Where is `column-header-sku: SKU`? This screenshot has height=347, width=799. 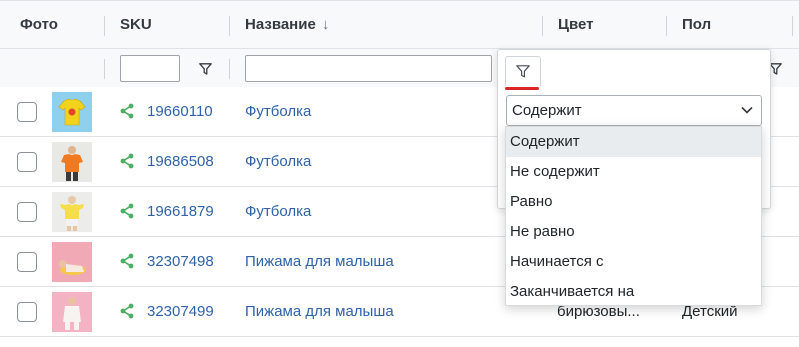 column-header-sku: SKU is located at coordinates (136, 25).